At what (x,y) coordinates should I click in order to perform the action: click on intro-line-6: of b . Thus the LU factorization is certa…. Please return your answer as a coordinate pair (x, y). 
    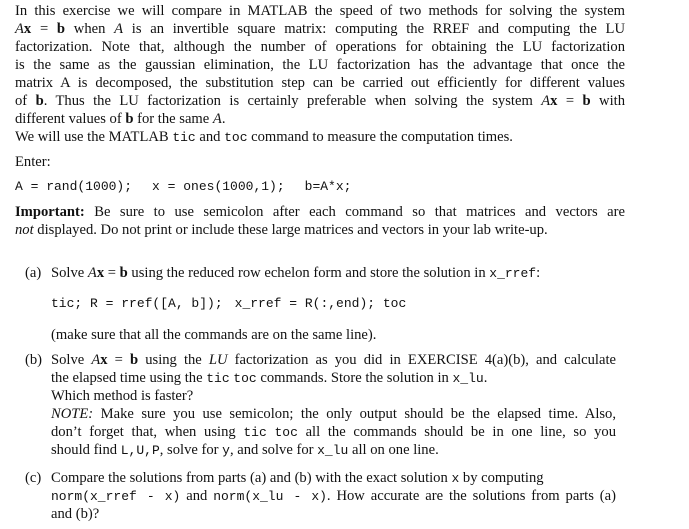
    Looking at the image, I should click on (320, 101).